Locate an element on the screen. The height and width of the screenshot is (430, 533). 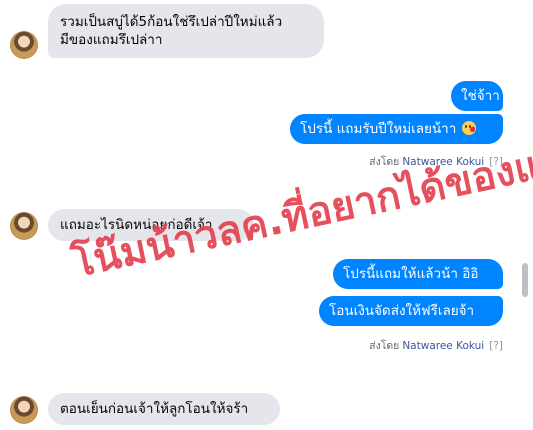
scrollbar-thumb is located at coordinates (525, 280).